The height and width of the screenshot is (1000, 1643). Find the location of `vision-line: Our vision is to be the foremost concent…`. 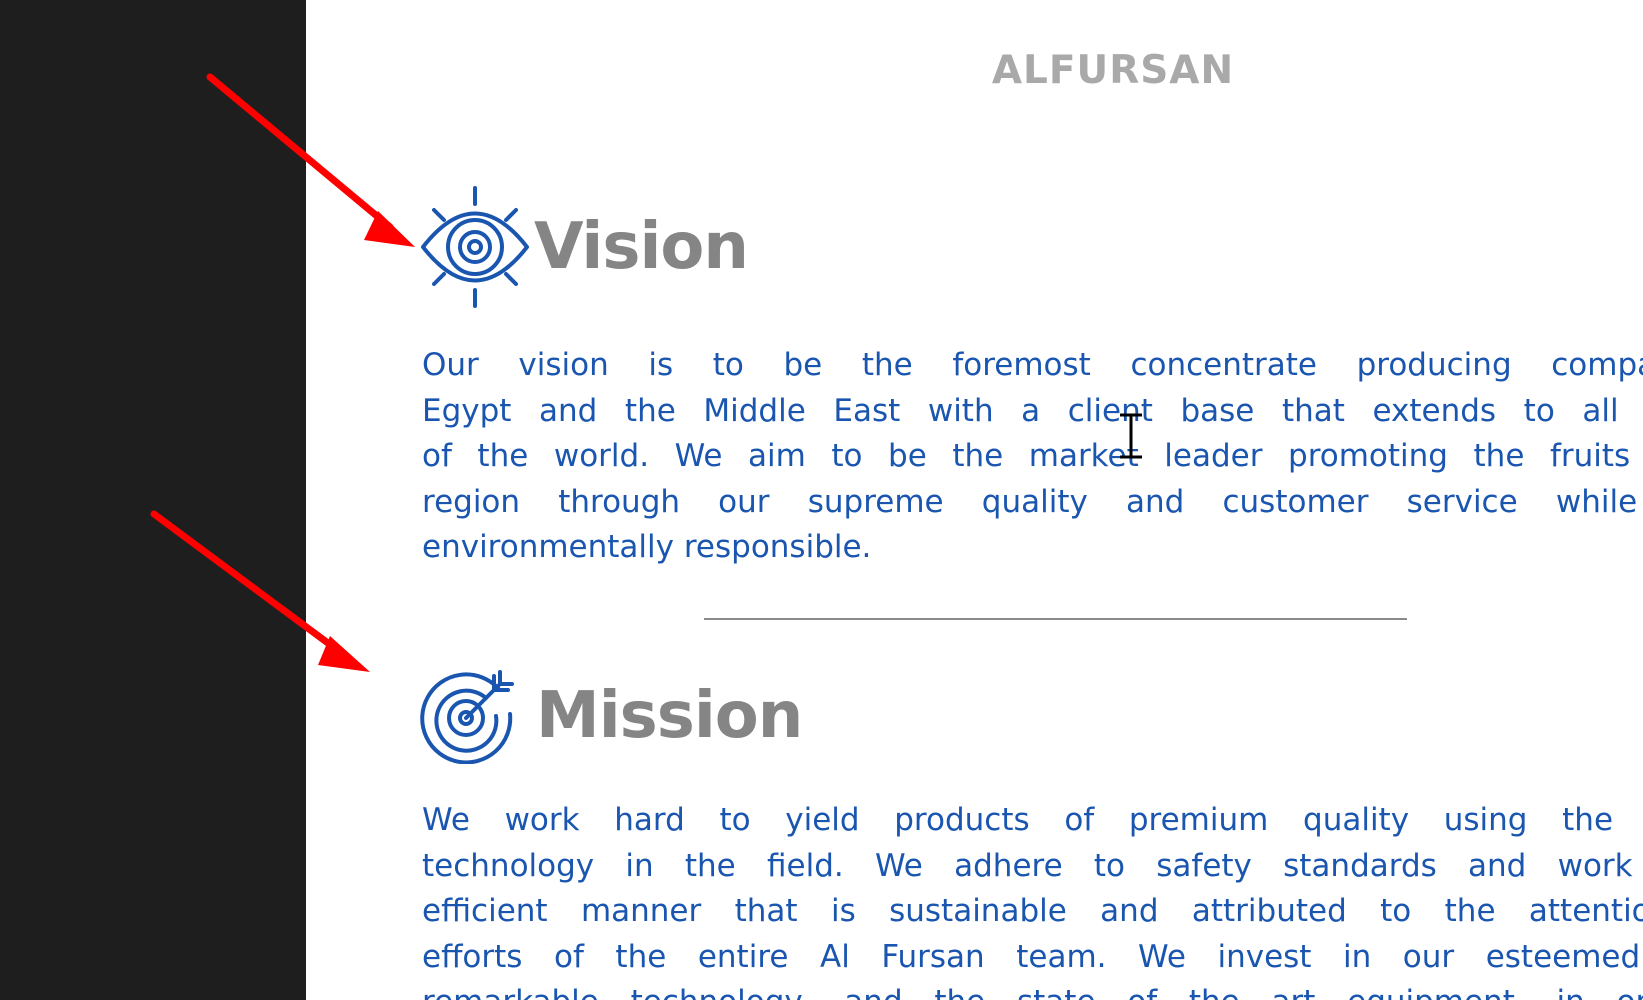

vision-line: Our vision is to be the foremost concent… is located at coordinates (1032, 365).